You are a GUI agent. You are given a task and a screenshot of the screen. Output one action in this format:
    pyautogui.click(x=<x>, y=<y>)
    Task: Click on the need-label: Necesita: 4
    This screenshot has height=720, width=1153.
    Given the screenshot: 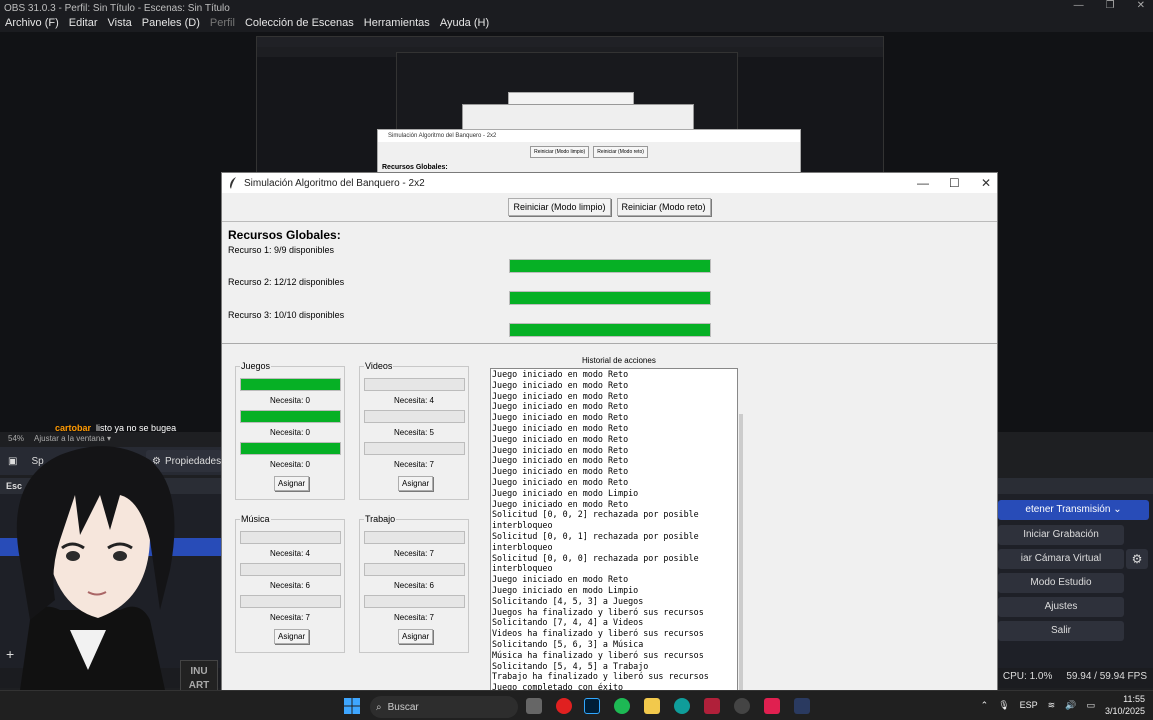 What is the action you would take?
    pyautogui.click(x=414, y=400)
    